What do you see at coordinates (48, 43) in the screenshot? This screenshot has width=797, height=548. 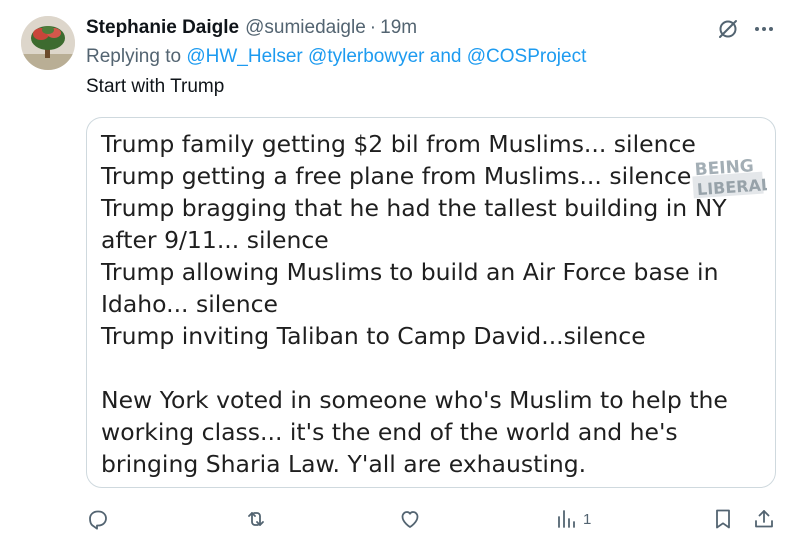 I see `avatar` at bounding box center [48, 43].